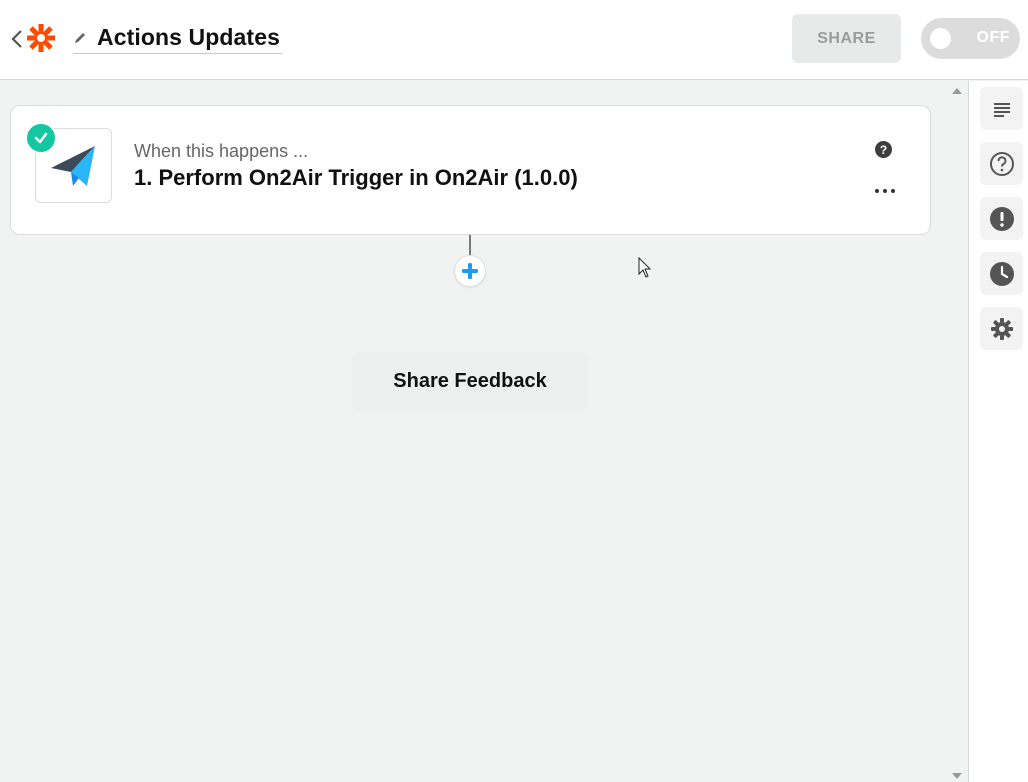 The height and width of the screenshot is (782, 1028). What do you see at coordinates (470, 381) in the screenshot?
I see `share-feedback-button: Share Feedback` at bounding box center [470, 381].